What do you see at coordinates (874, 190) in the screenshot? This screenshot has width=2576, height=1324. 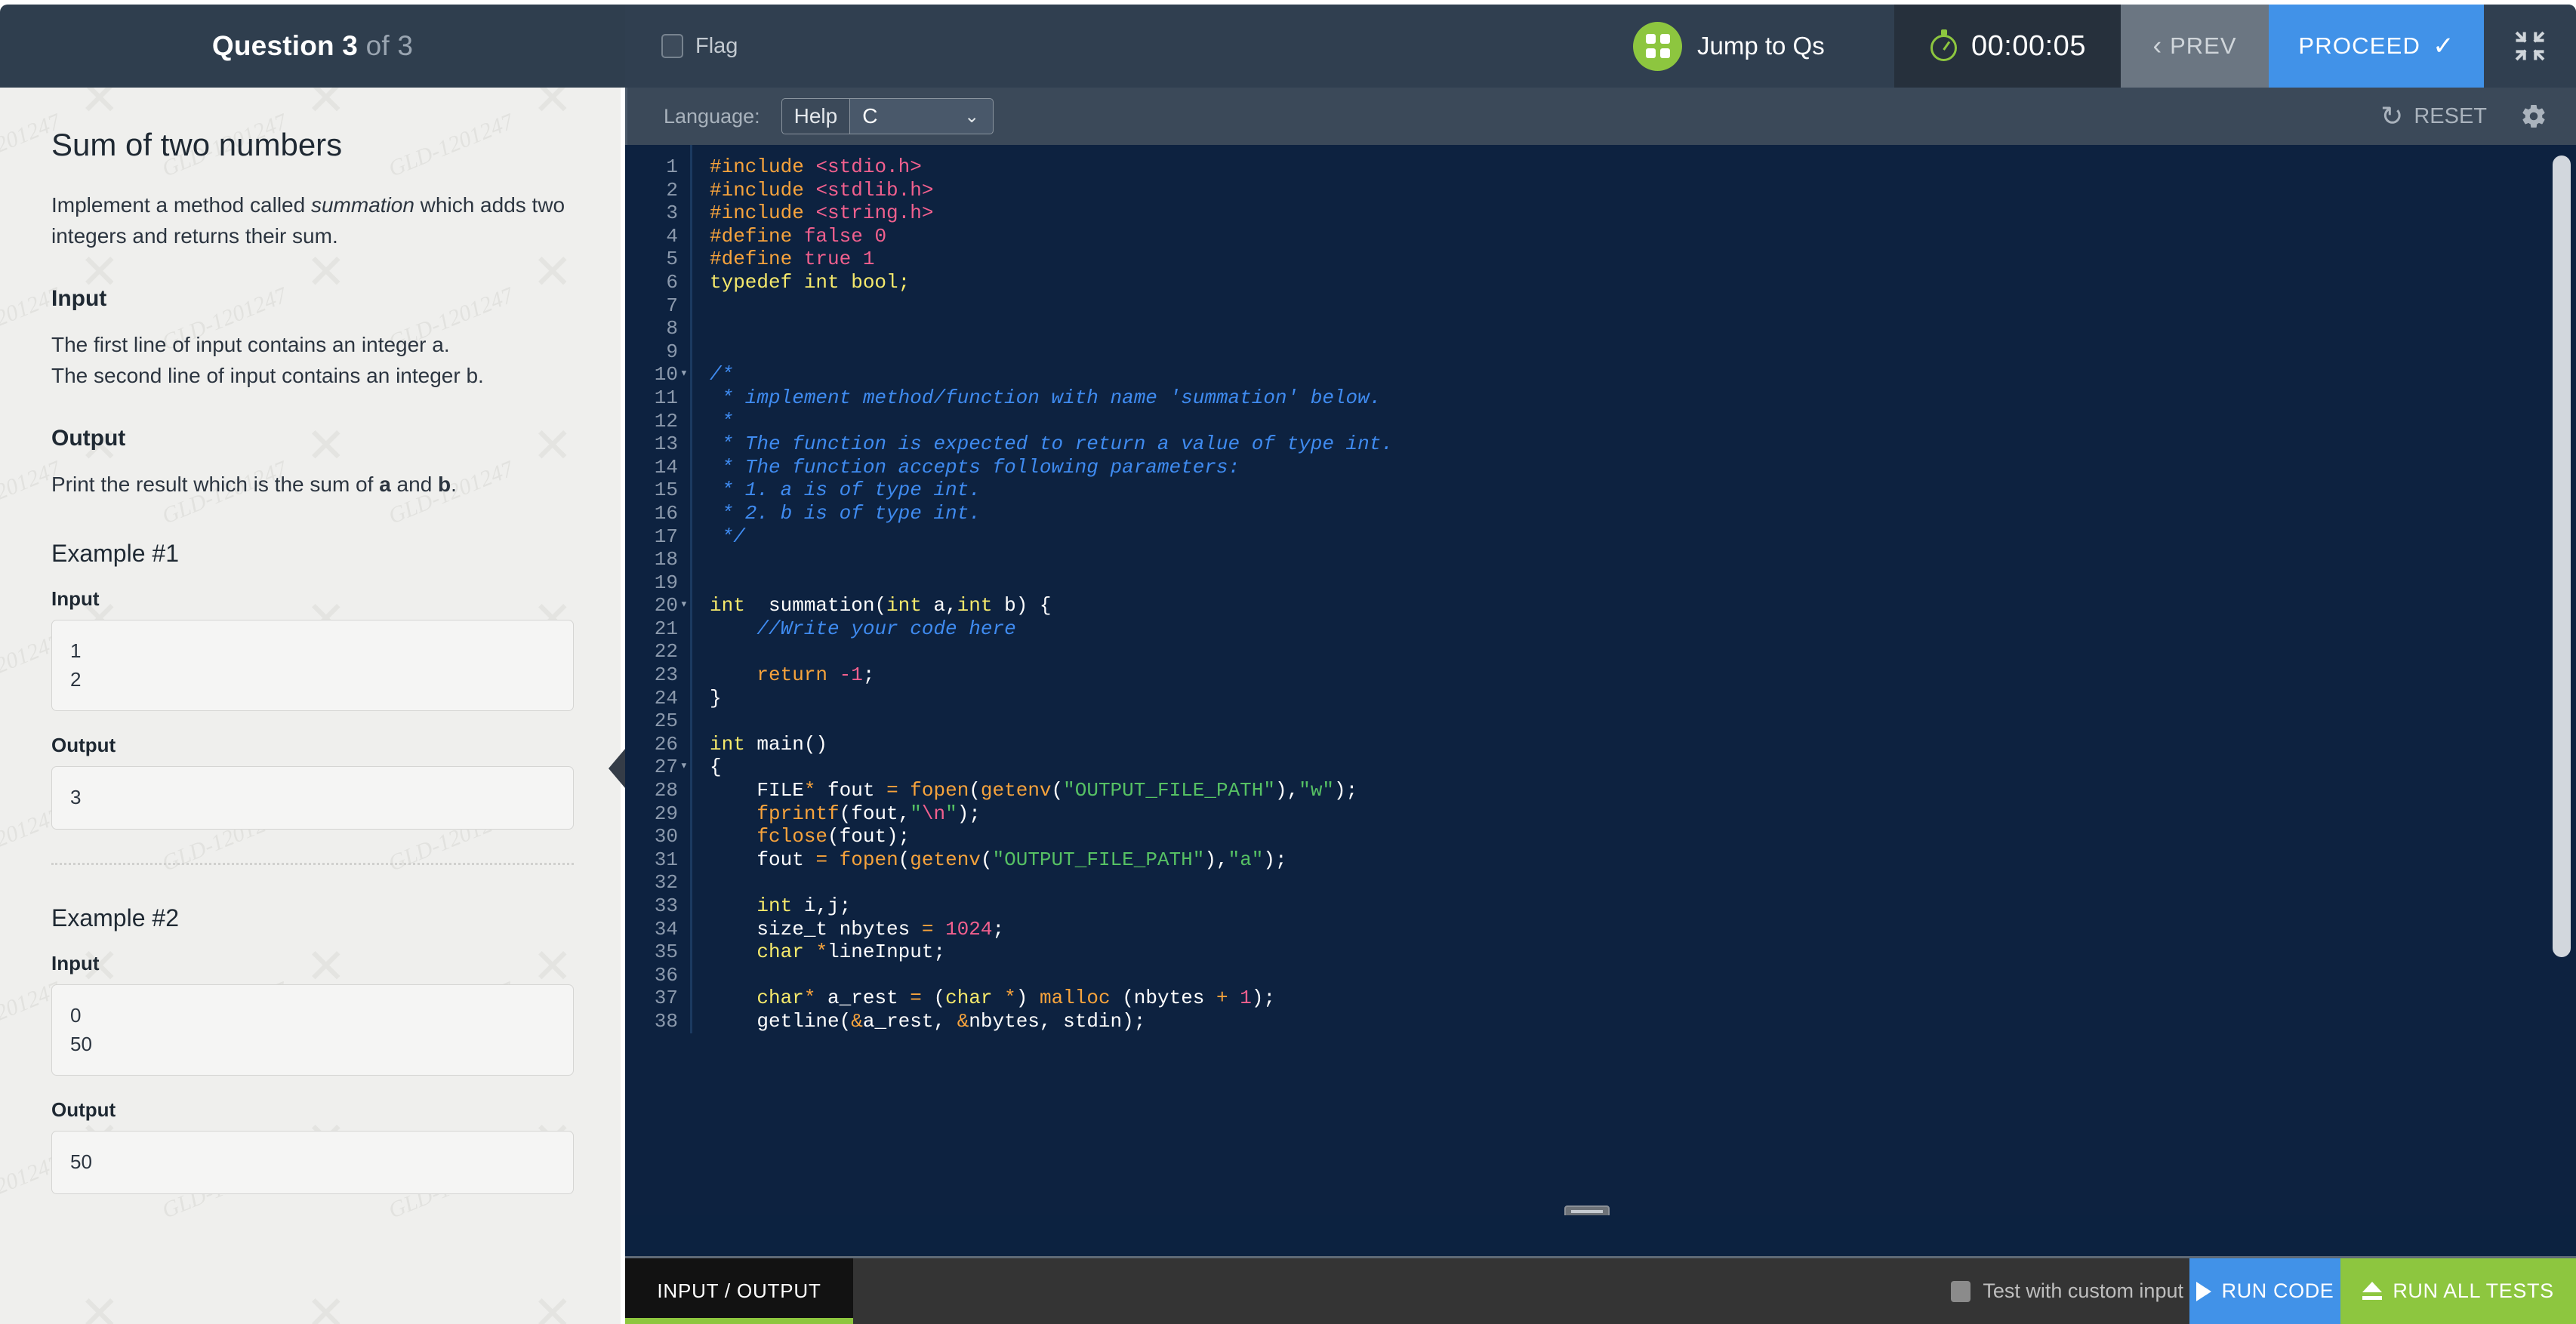 I see `code-token: <stdlib.h>` at bounding box center [874, 190].